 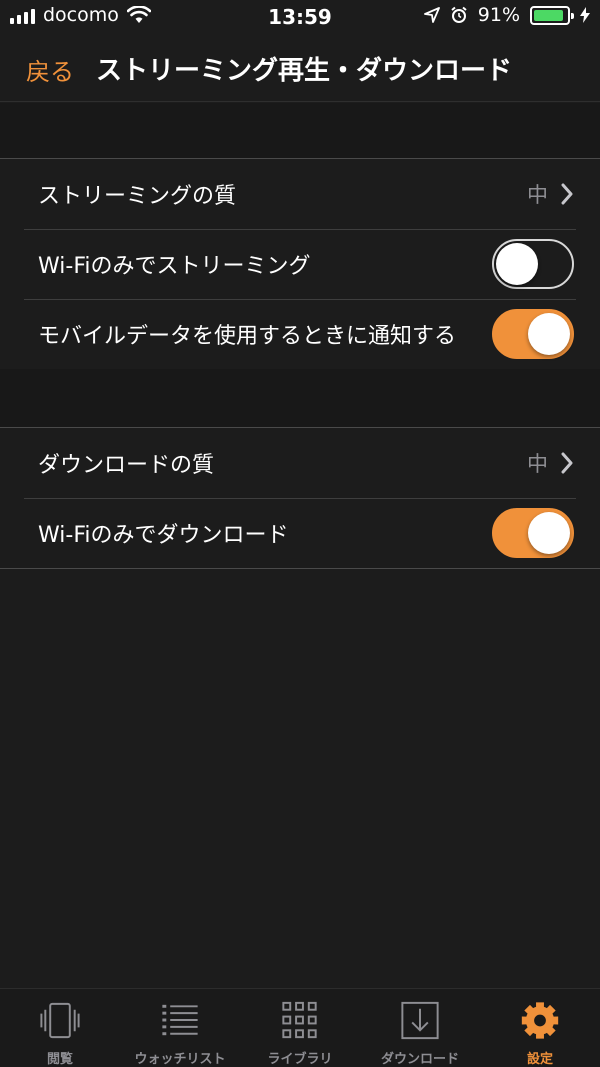 What do you see at coordinates (126, 465) in the screenshot?
I see `download-quality-label: ダウンロードの質` at bounding box center [126, 465].